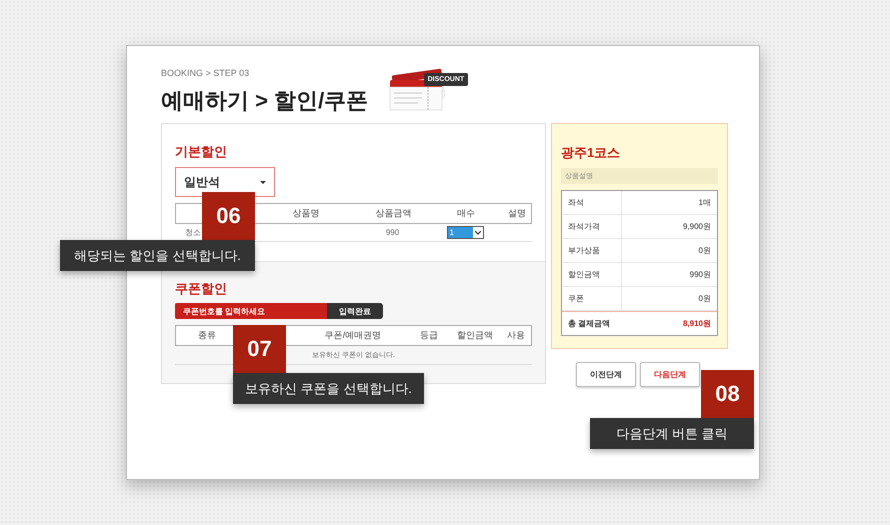 The height and width of the screenshot is (525, 890). Describe the element at coordinates (591, 153) in the screenshot. I see `course-title: 광주1코스` at that location.